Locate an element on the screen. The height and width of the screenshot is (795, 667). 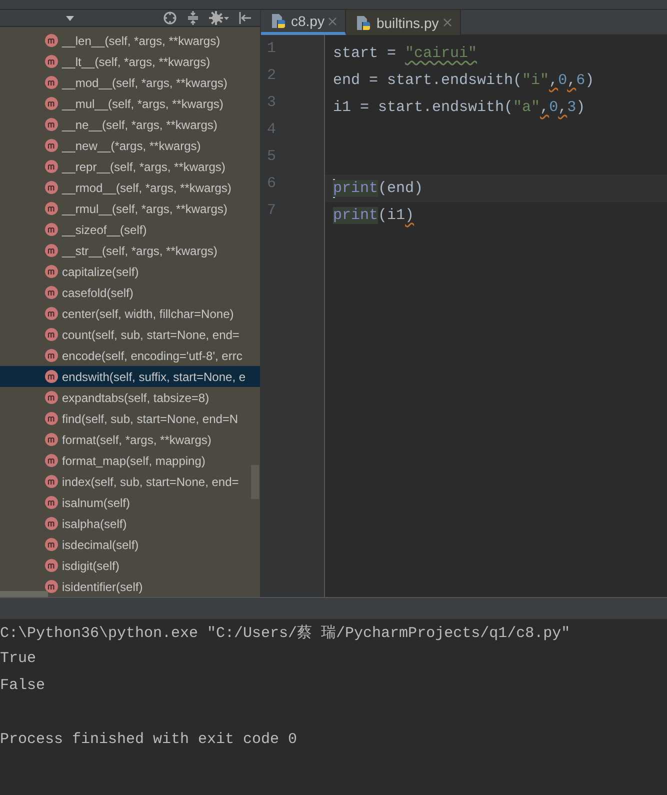
dropdown-caret-icon is located at coordinates (70, 18).